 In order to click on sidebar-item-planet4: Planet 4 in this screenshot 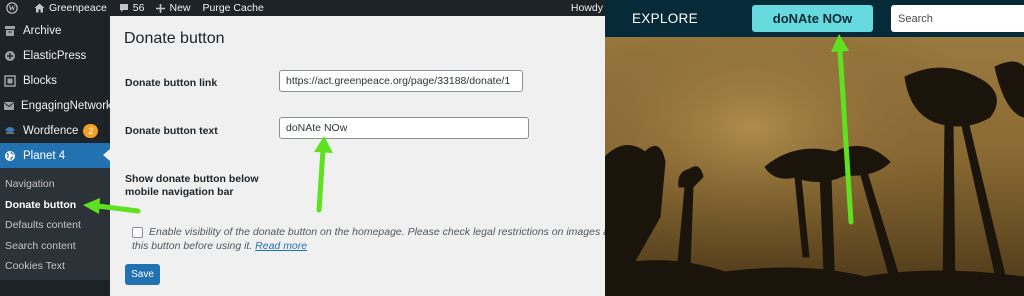, I will do `click(55, 155)`.